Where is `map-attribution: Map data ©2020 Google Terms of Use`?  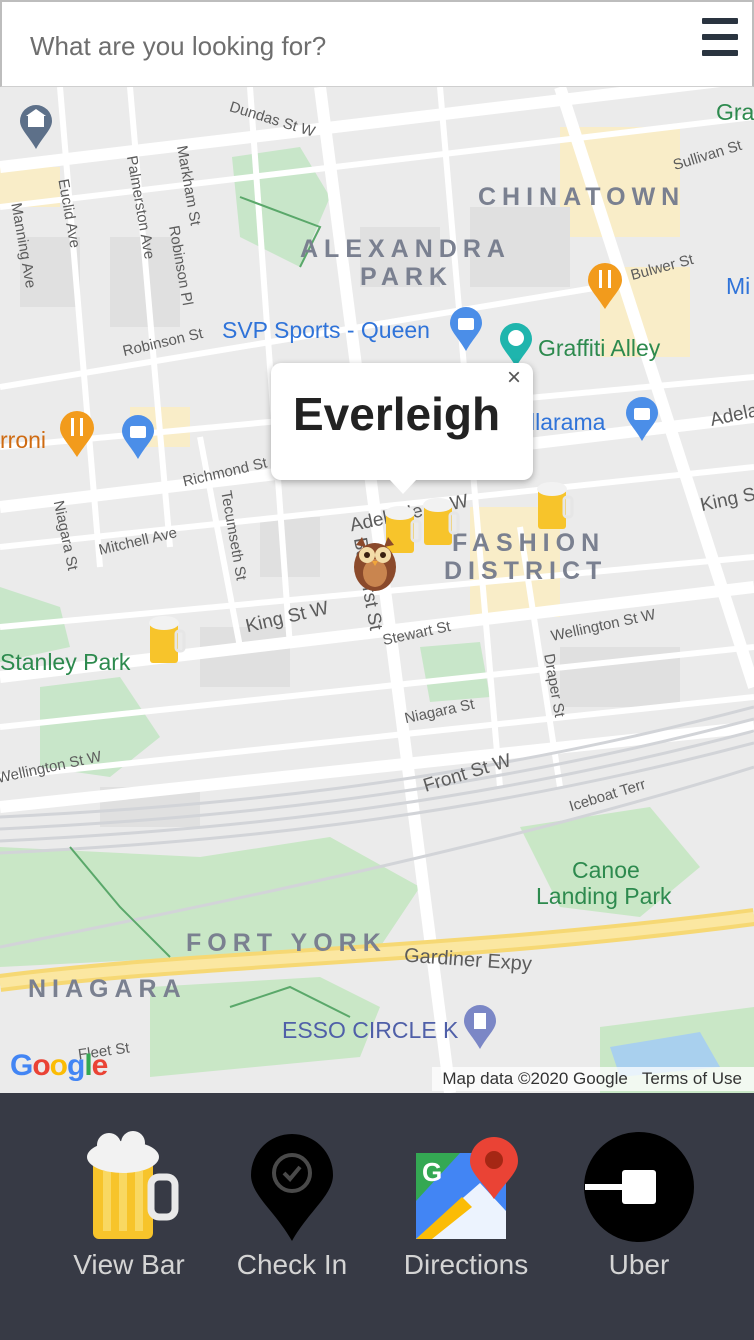
map-attribution: Map data ©2020 Google Terms of Use is located at coordinates (593, 1079).